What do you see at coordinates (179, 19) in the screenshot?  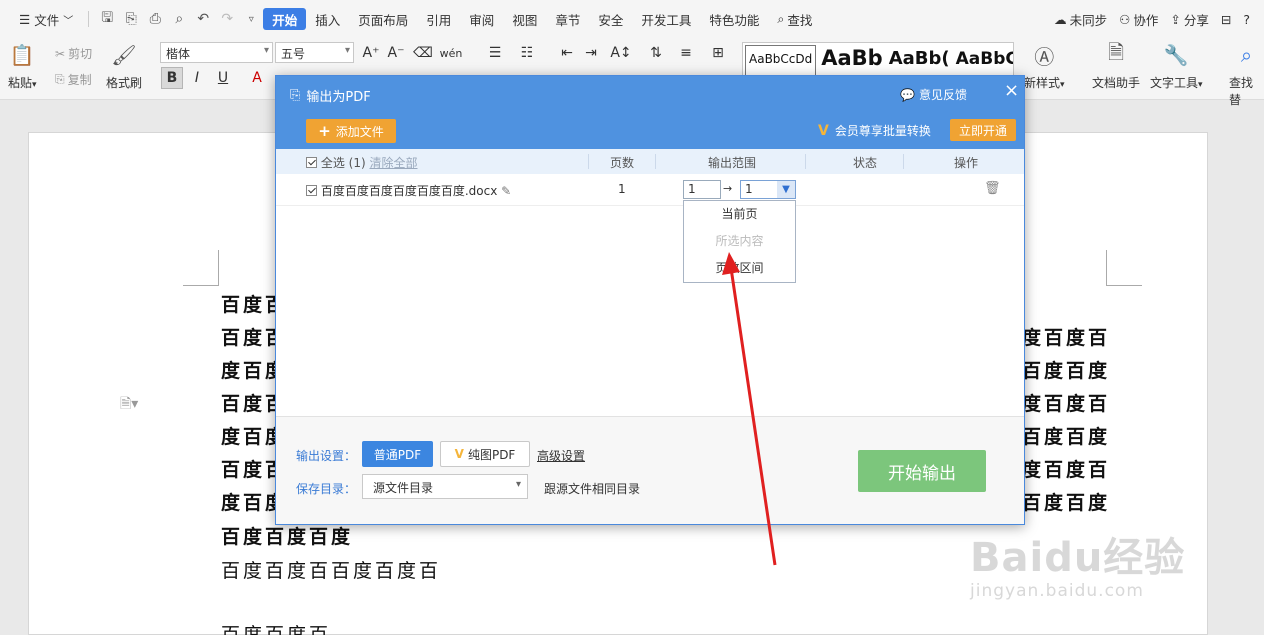 I see `print-preview-icon: ⌕` at bounding box center [179, 19].